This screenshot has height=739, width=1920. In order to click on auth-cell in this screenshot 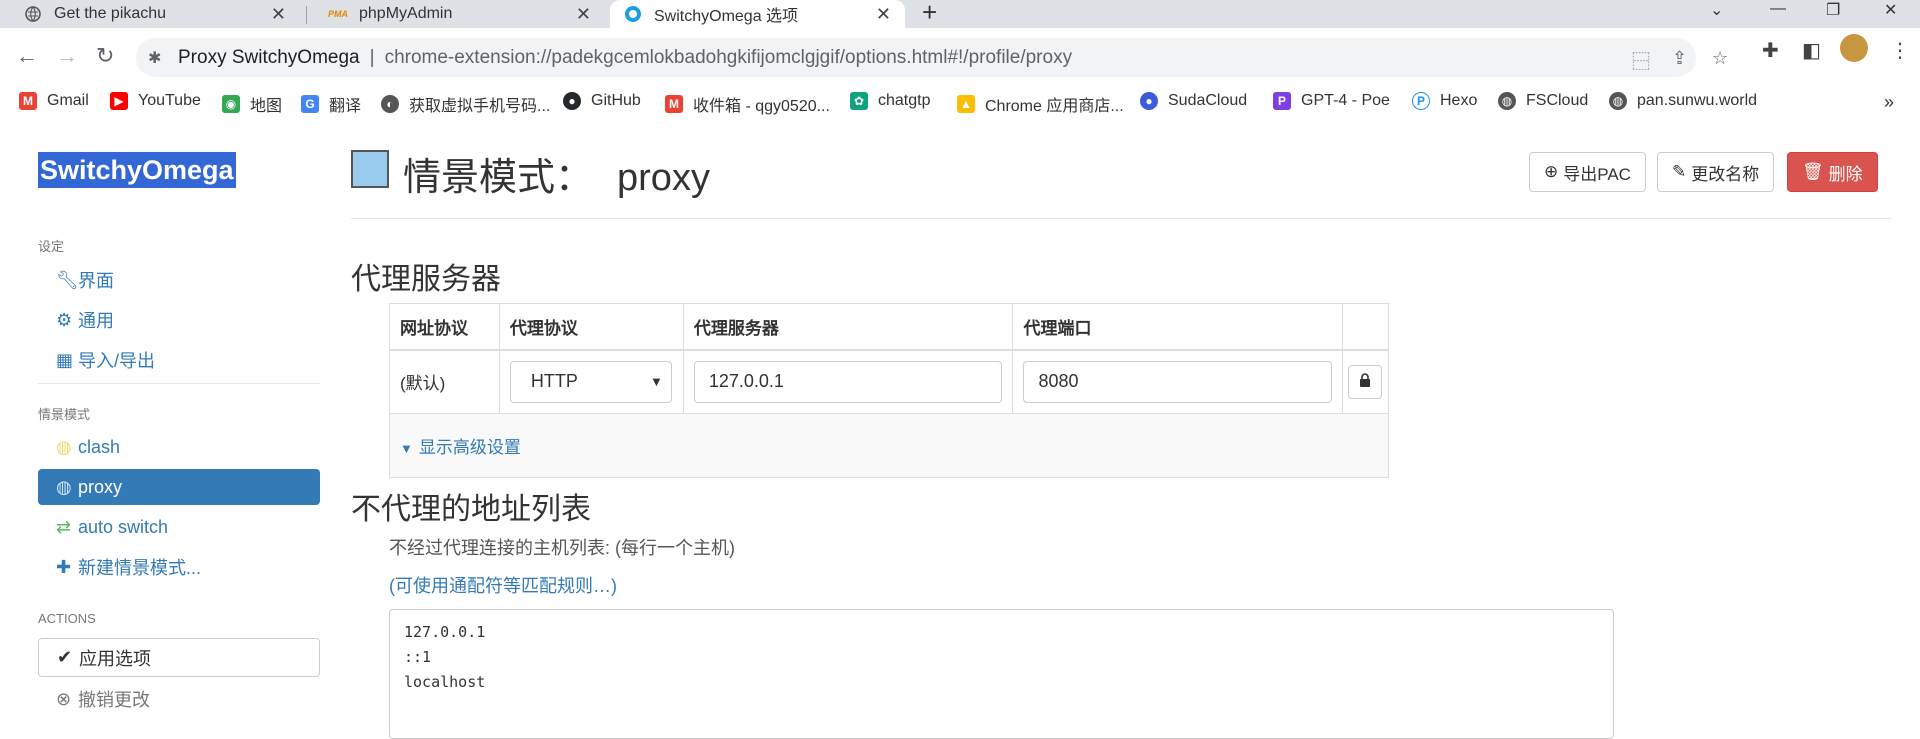, I will do `click(1365, 381)`.